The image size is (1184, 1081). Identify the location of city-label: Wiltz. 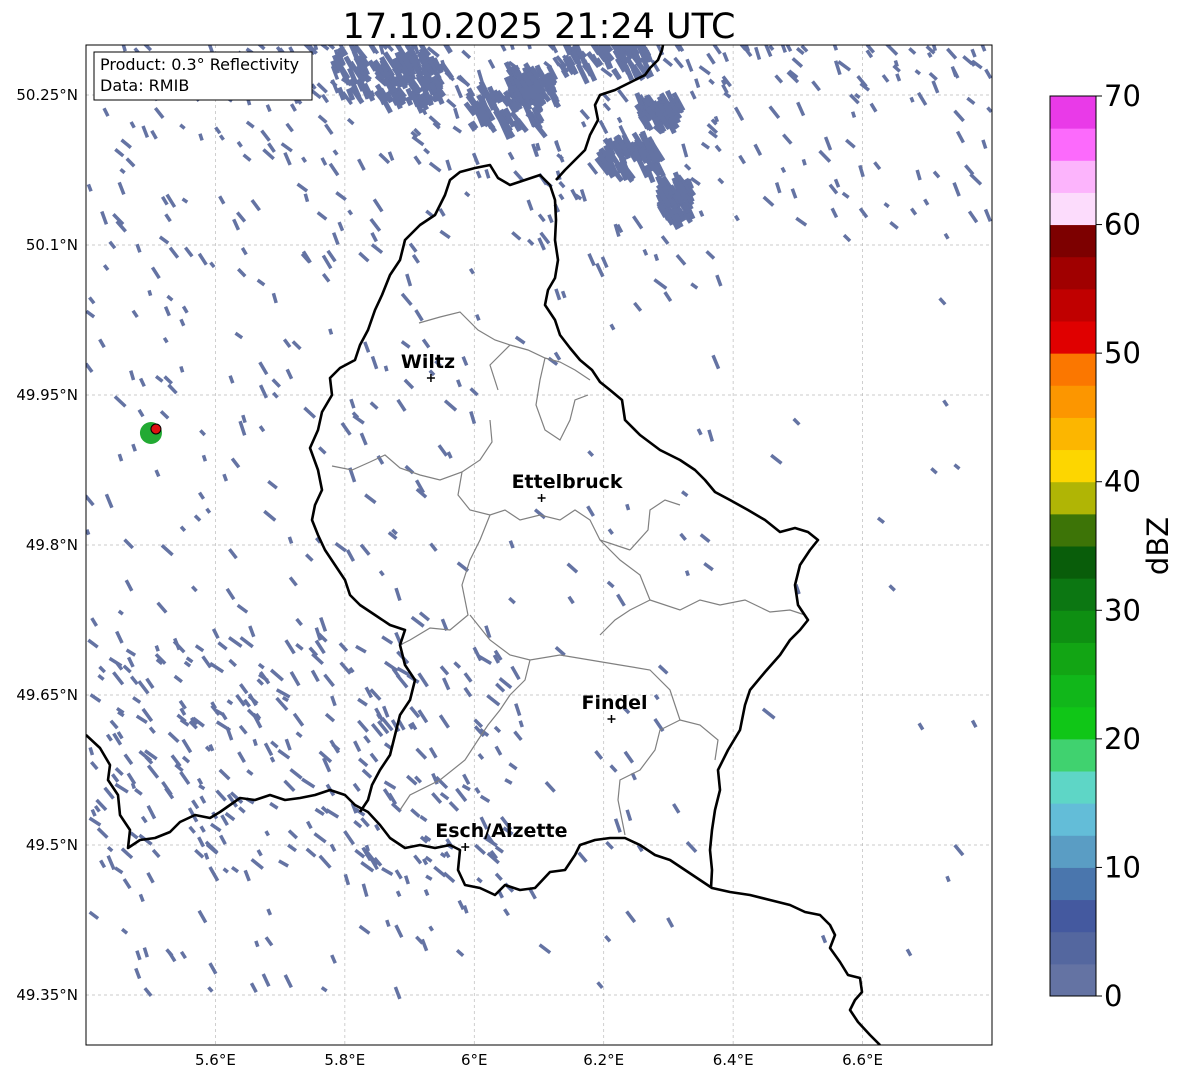
(428, 362).